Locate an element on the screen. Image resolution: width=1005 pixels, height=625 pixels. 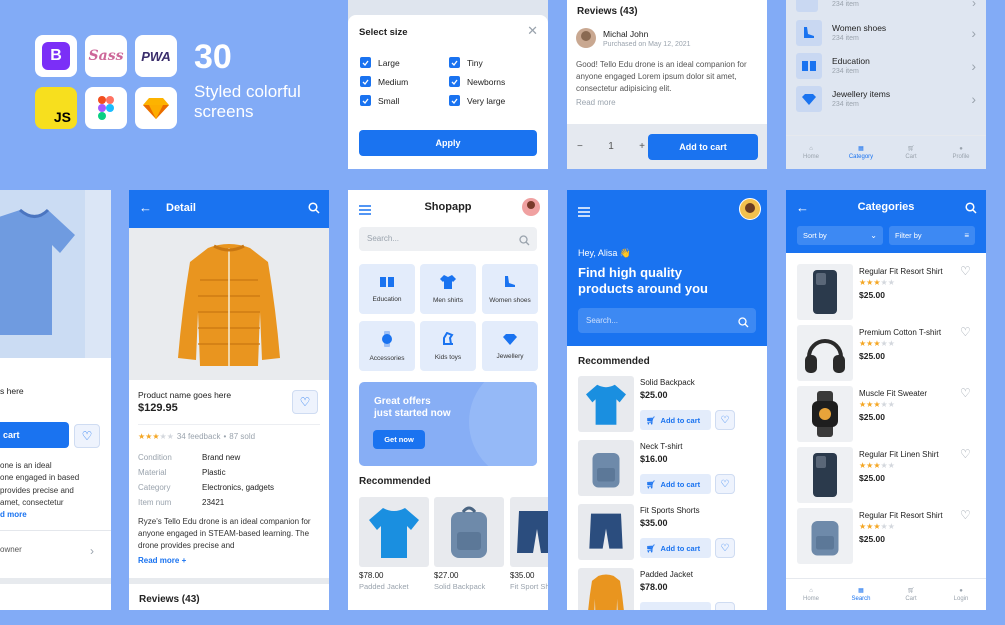
category-row: Women shoes 234 item › is located at coordinates (886, 33).